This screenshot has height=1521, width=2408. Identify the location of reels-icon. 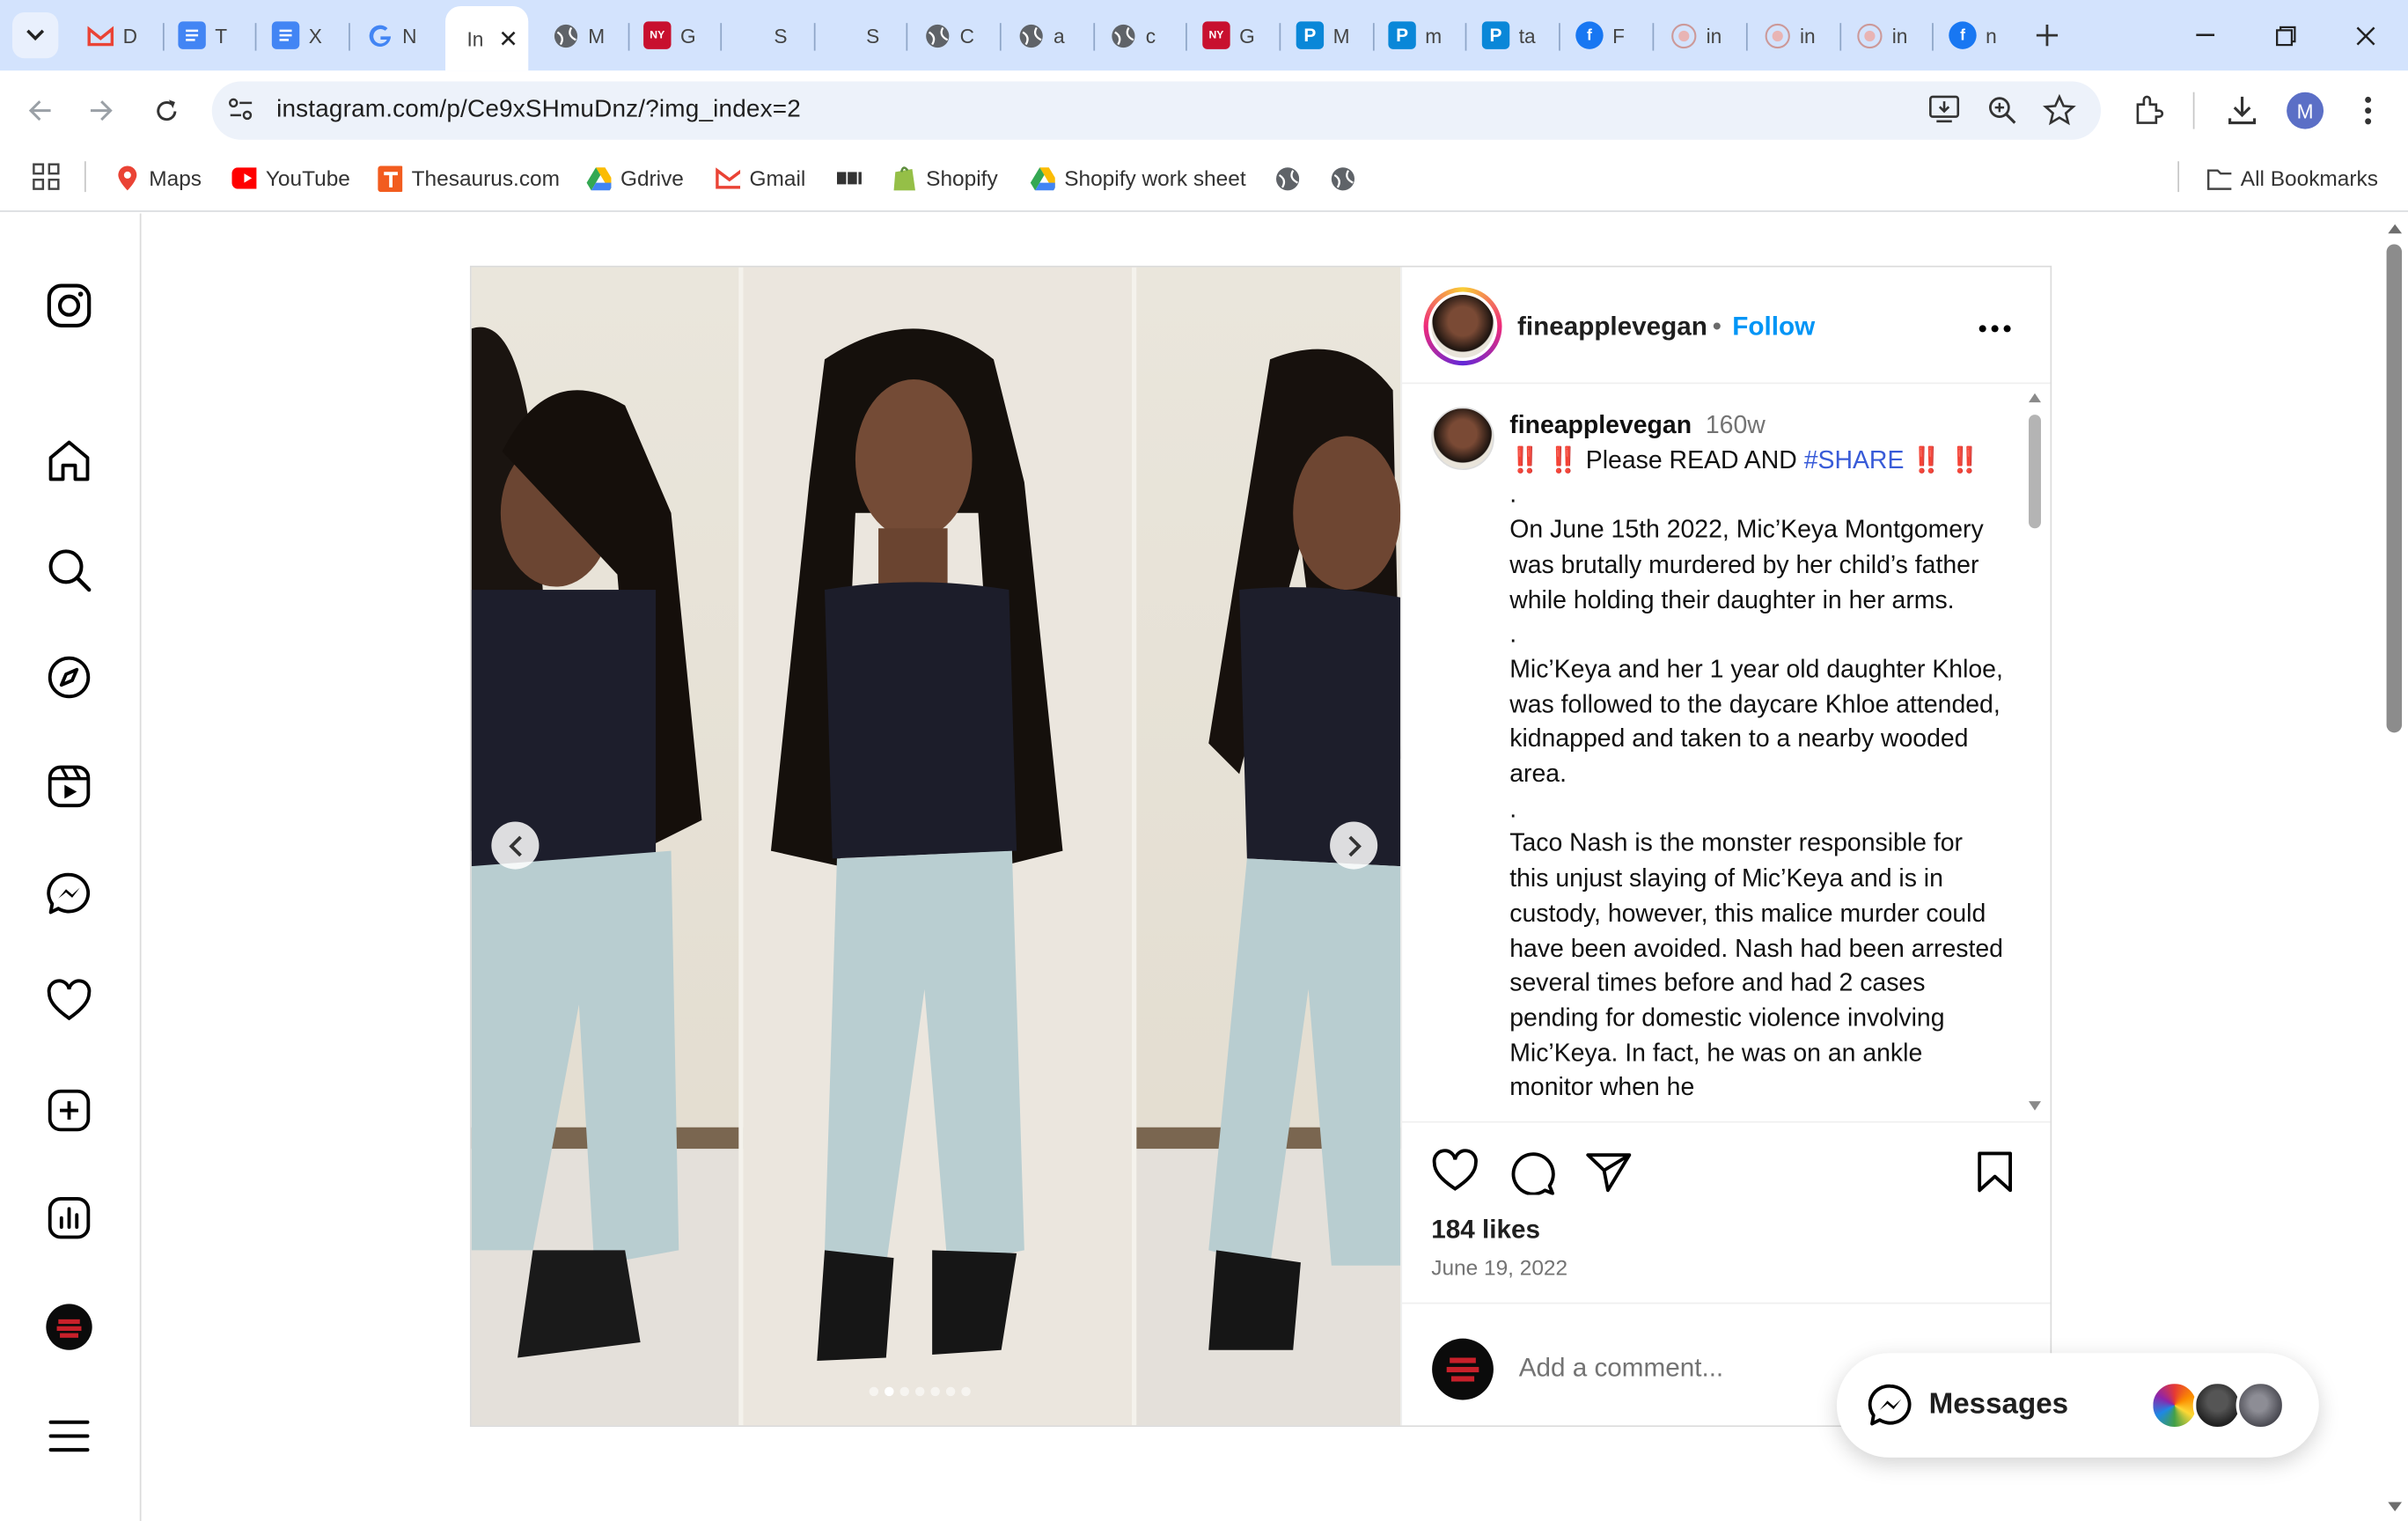
(69, 786).